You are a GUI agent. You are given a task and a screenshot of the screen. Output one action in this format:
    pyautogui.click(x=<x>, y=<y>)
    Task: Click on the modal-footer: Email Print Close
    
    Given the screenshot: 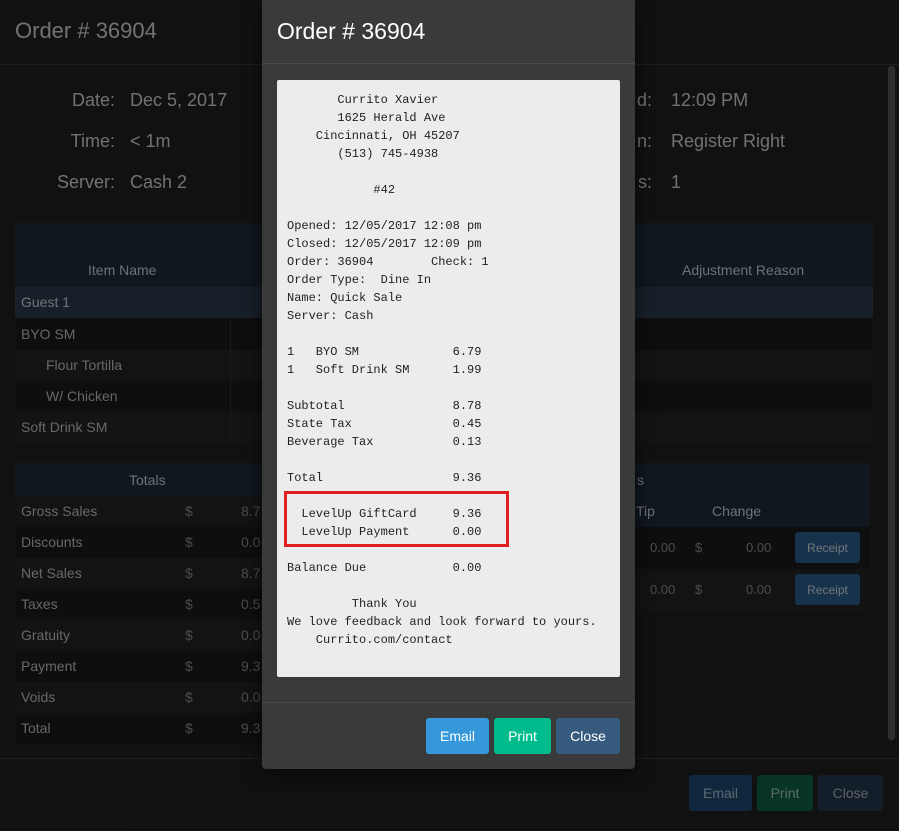 What is the action you would take?
    pyautogui.click(x=448, y=736)
    